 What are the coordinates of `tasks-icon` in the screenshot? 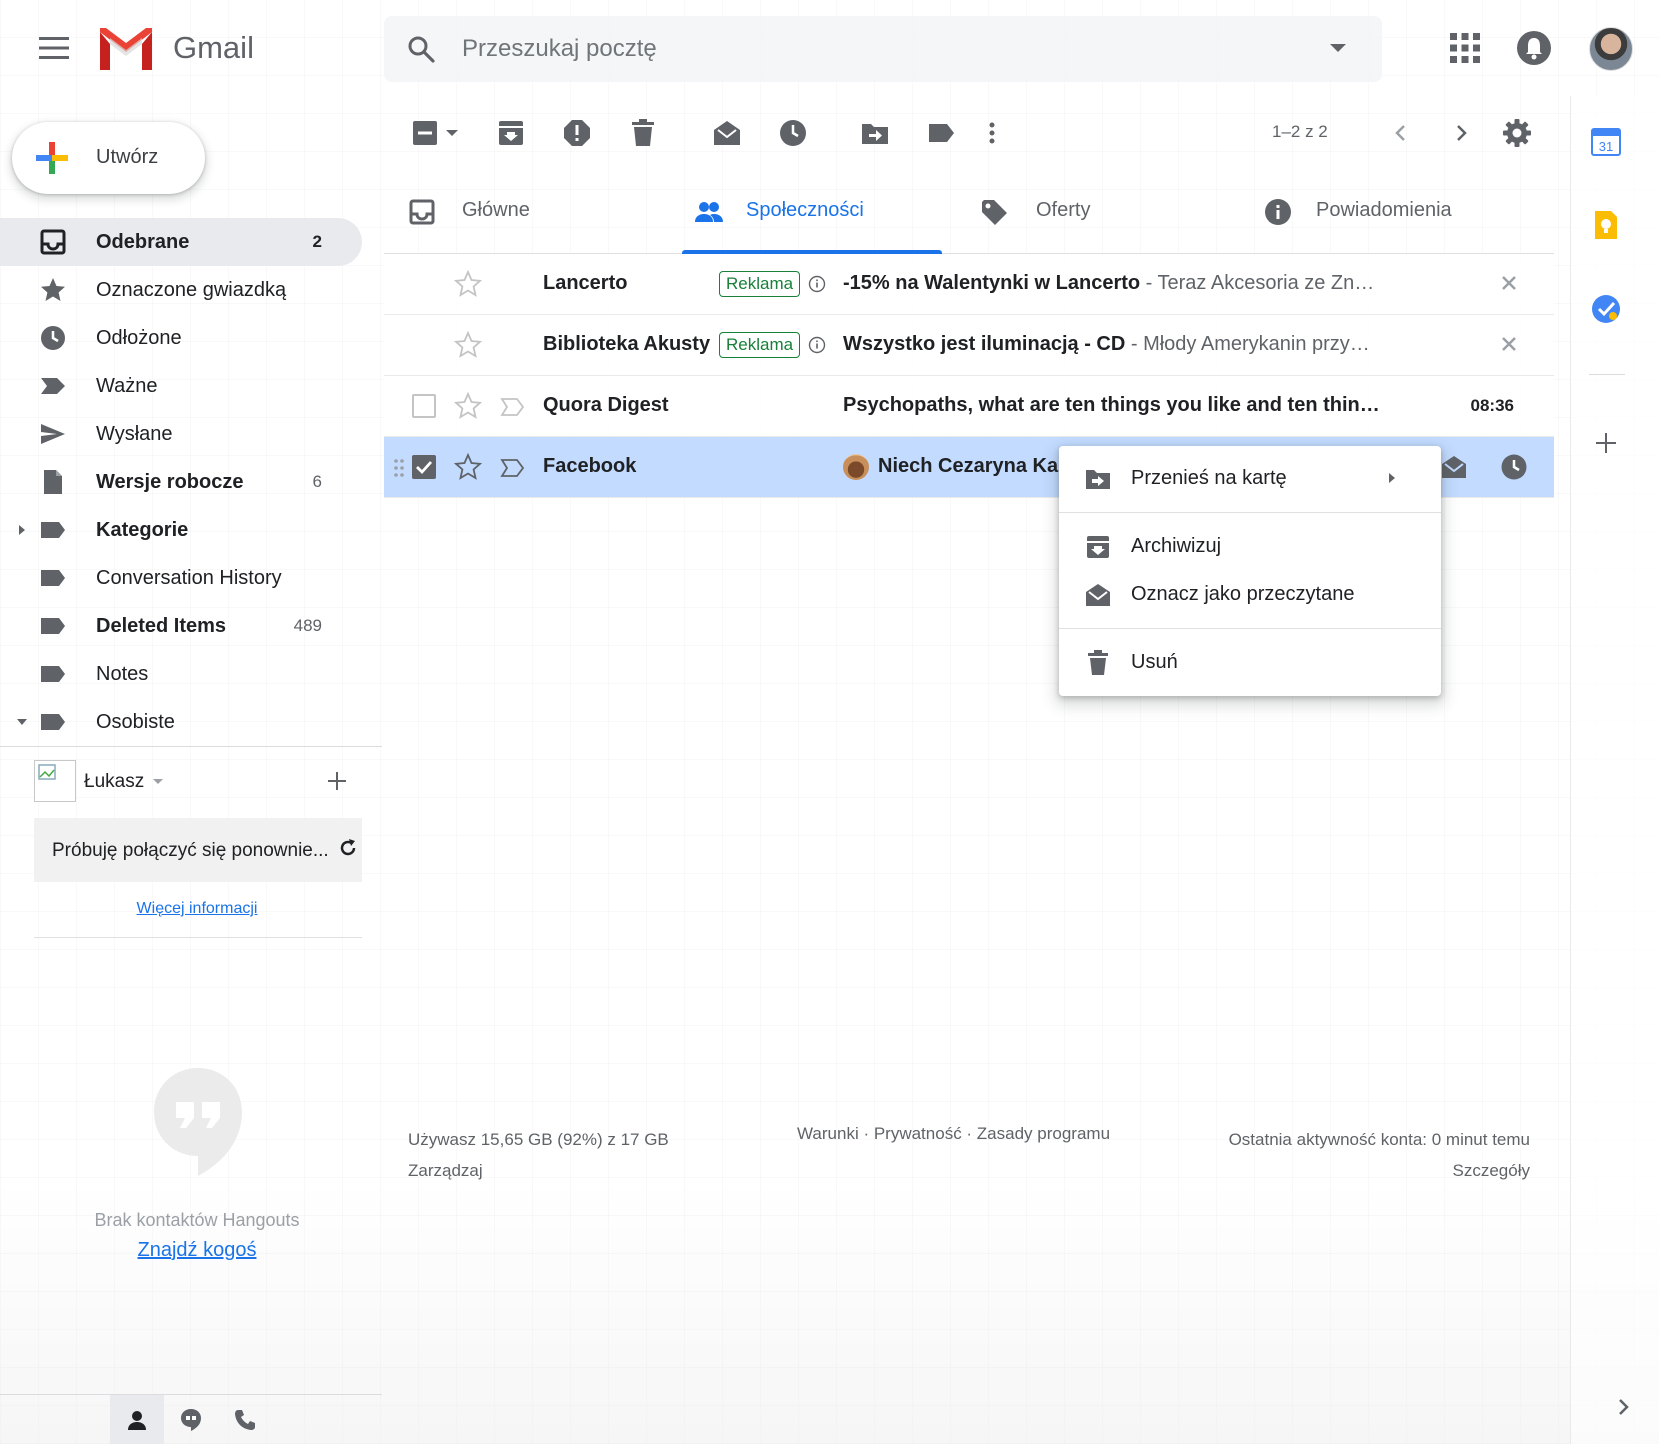 It's located at (1606, 309).